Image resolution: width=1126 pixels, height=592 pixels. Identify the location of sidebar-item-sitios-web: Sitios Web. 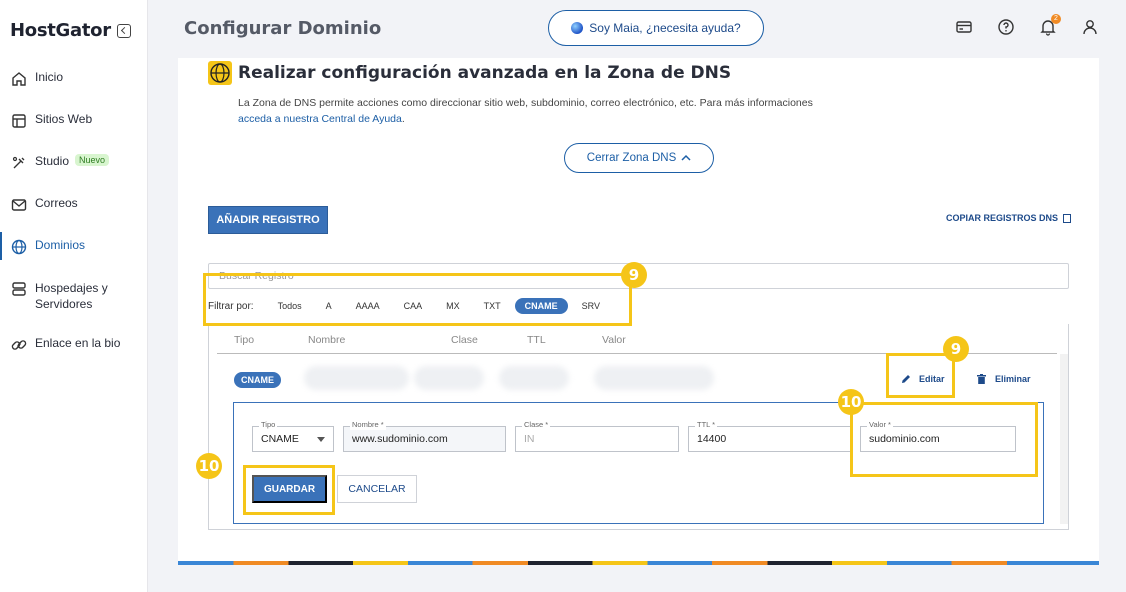
(74, 121).